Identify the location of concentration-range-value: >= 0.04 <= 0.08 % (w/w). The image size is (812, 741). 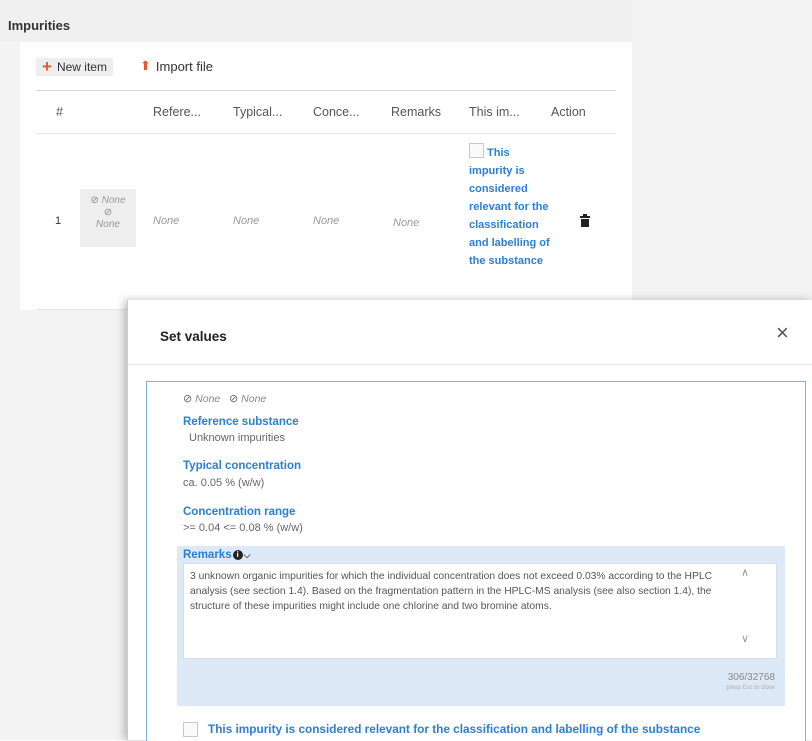
(243, 528).